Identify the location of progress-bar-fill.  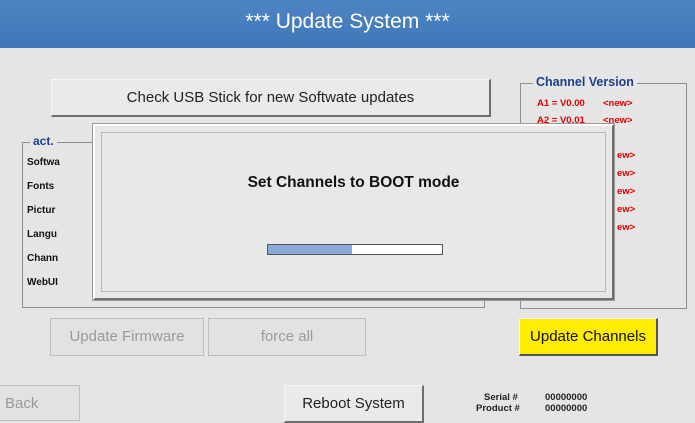
(310, 249).